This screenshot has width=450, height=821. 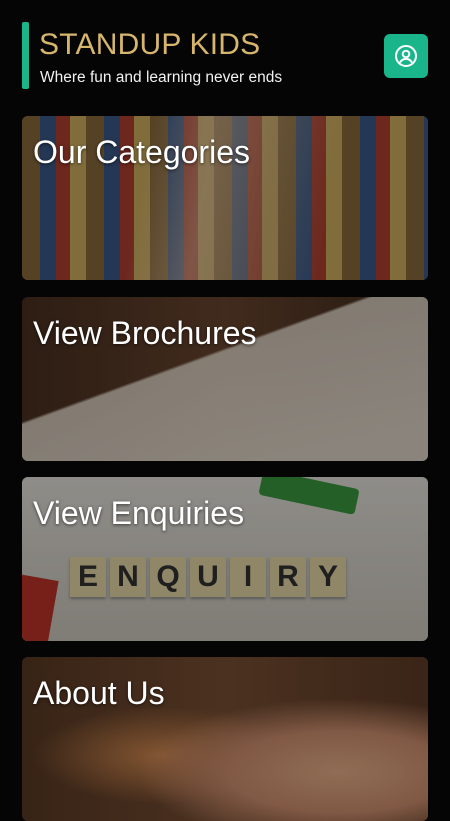 What do you see at coordinates (139, 513) in the screenshot?
I see `enquiries-card-label: View Enquiries` at bounding box center [139, 513].